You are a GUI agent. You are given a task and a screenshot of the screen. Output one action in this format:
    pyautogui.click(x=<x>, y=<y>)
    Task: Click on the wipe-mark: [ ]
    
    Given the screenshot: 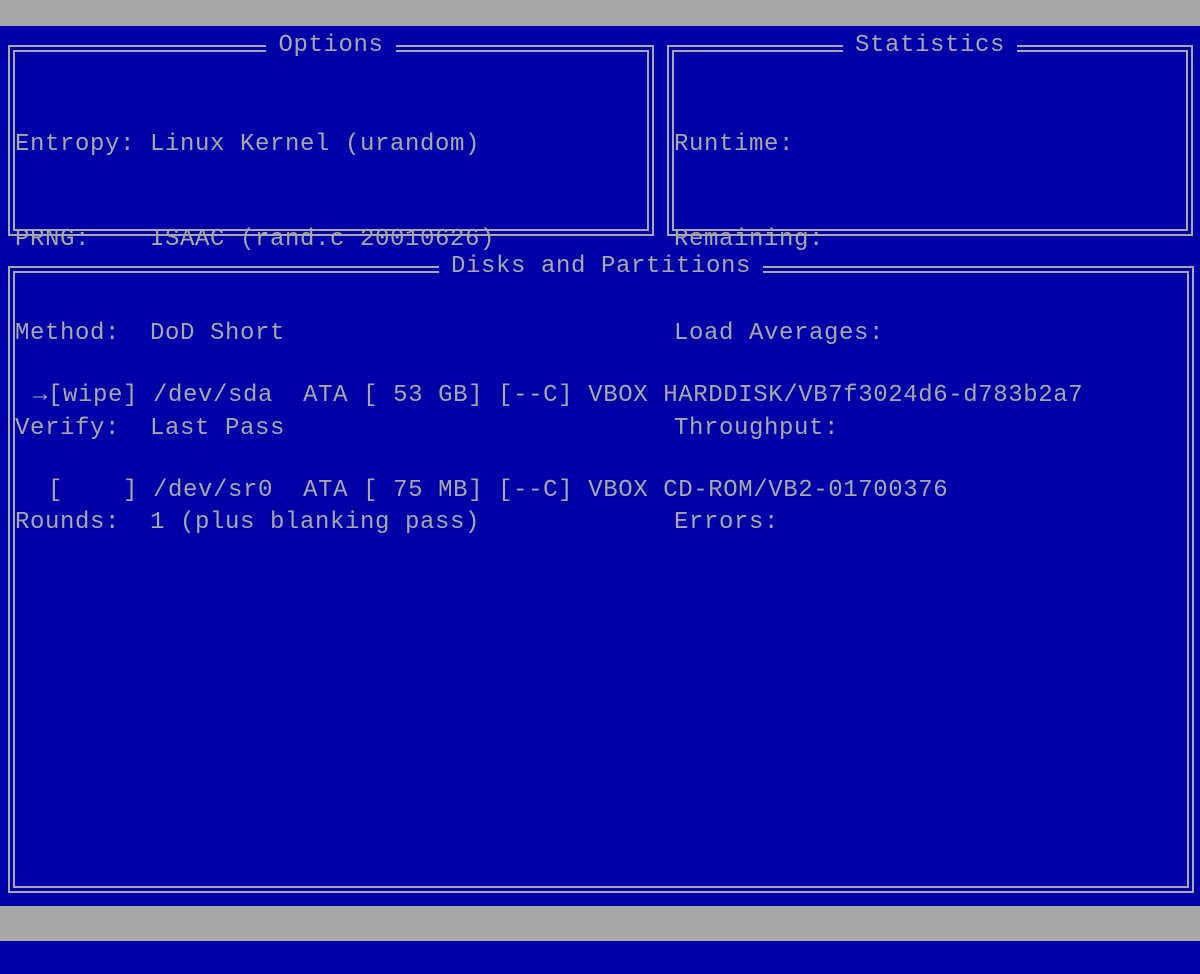 What is the action you would take?
    pyautogui.click(x=93, y=490)
    